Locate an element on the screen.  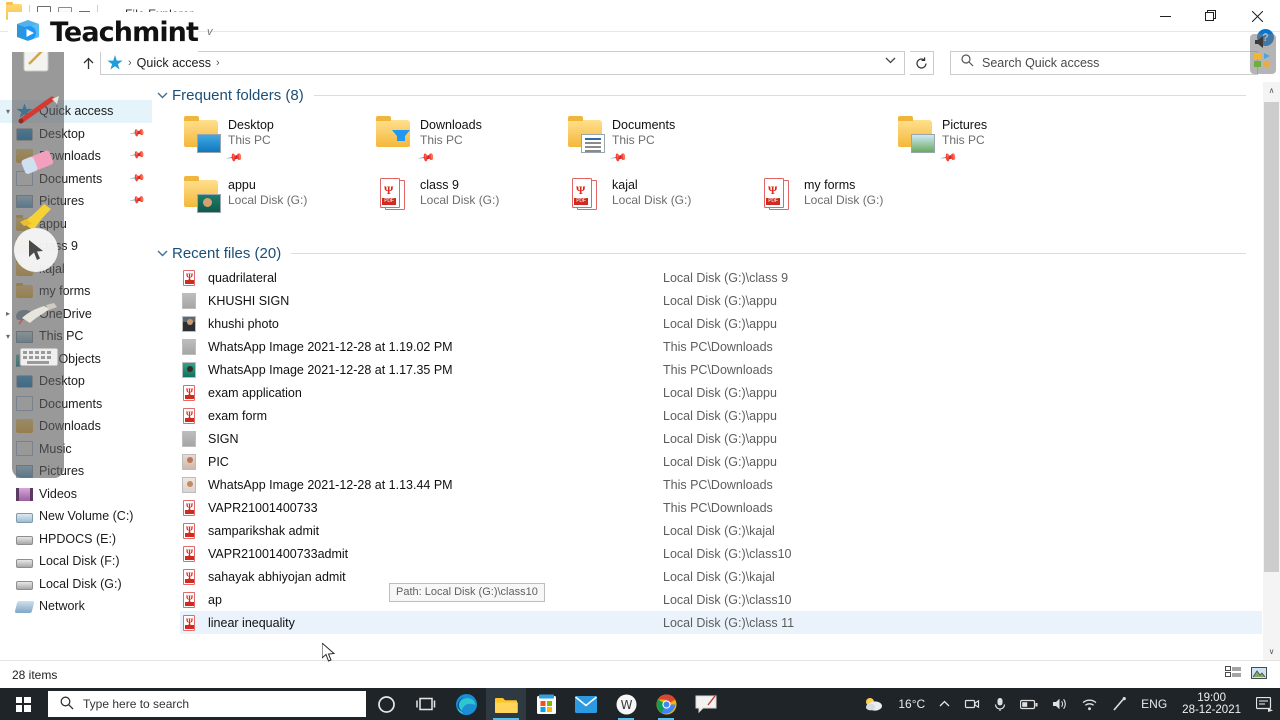
cortana-icon is located at coordinates (386, 704).